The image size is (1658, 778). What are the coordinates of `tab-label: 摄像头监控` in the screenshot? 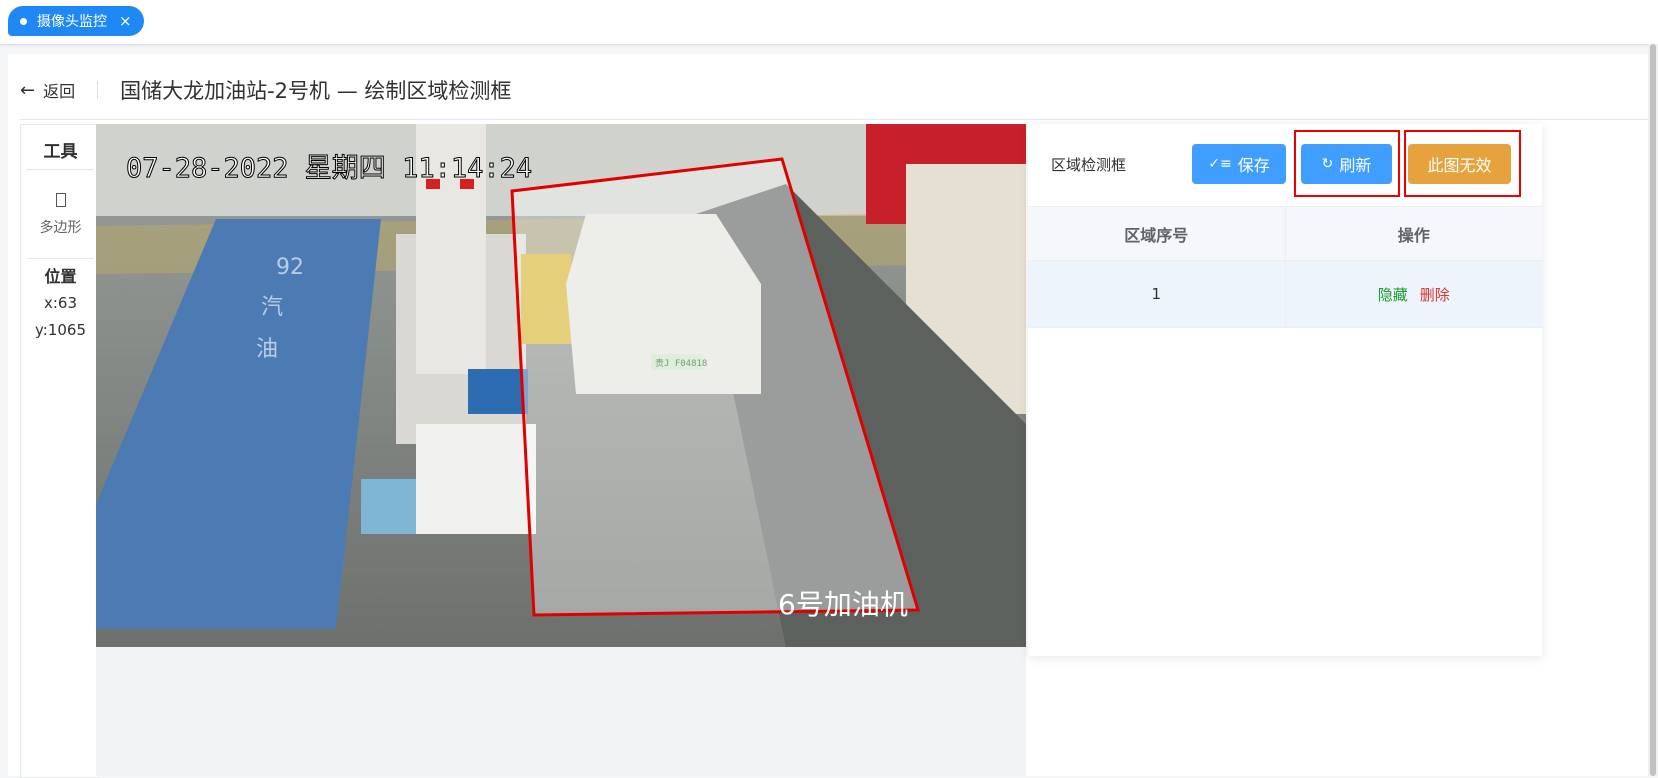 It's located at (72, 22).